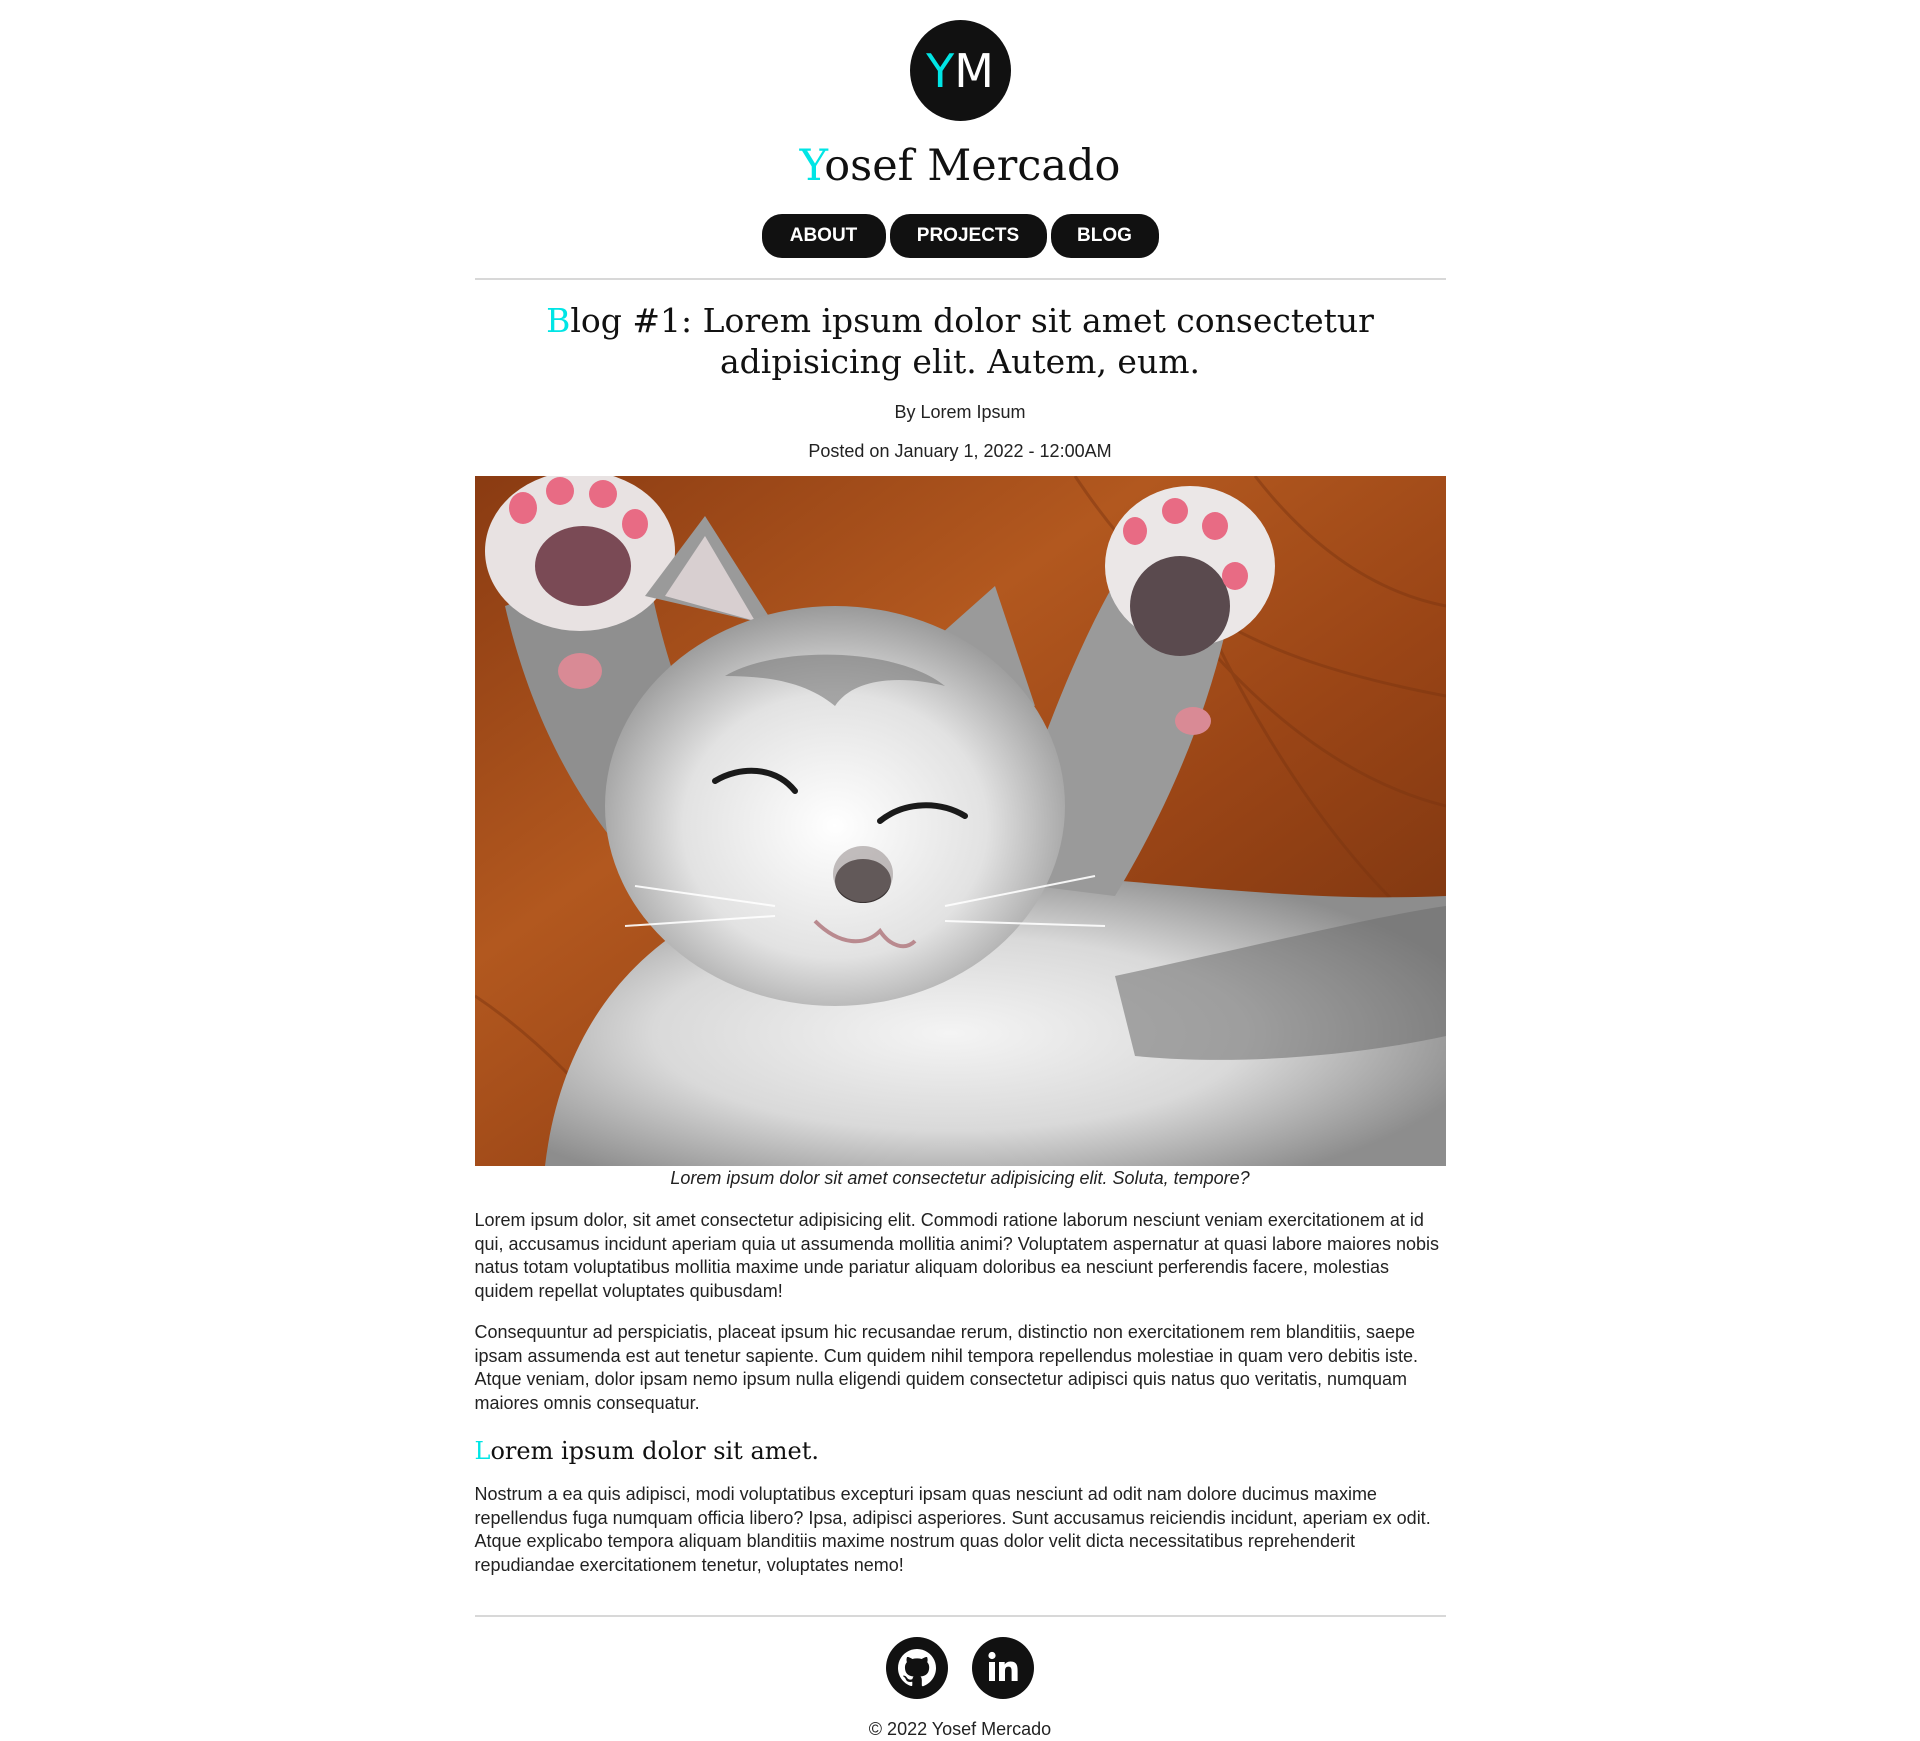  Describe the element at coordinates (968, 236) in the screenshot. I see `nav-projects-button: PROJECTS` at that location.